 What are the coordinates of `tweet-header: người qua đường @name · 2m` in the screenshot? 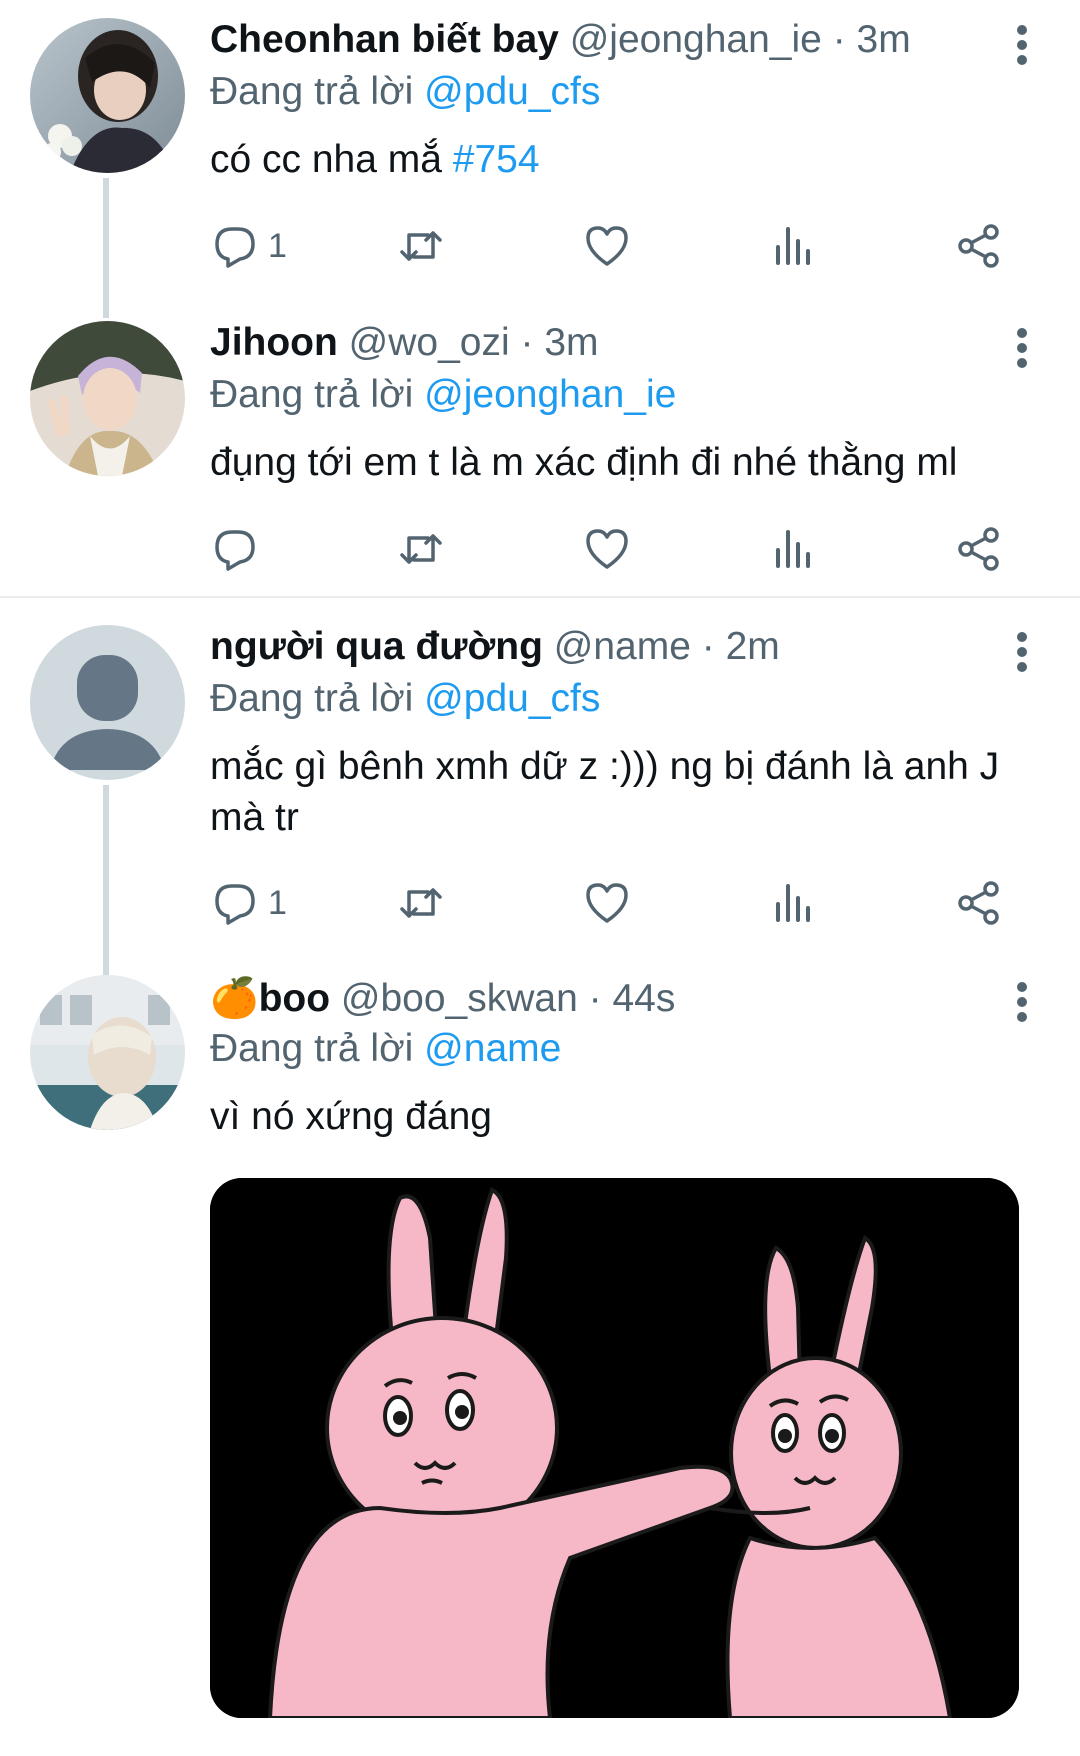 It's located at (495, 647).